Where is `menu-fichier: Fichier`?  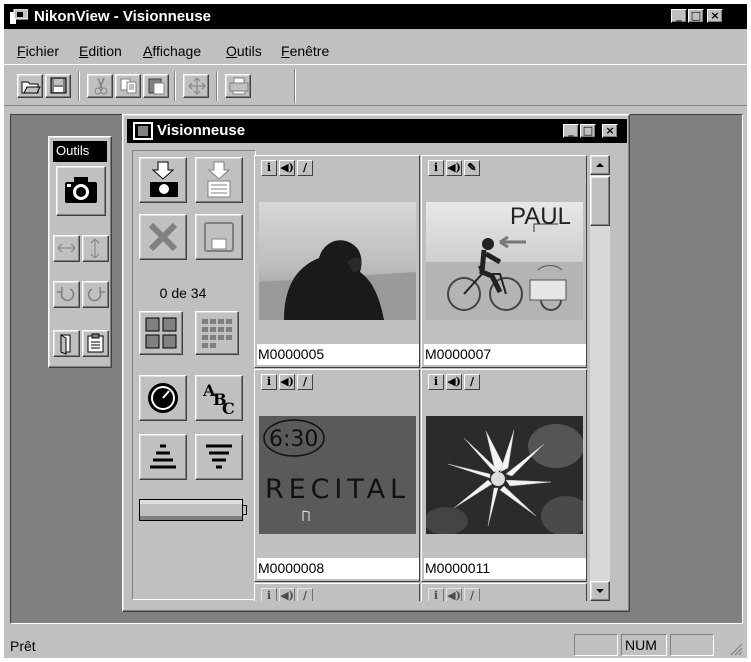
menu-fichier: Fichier is located at coordinates (38, 51).